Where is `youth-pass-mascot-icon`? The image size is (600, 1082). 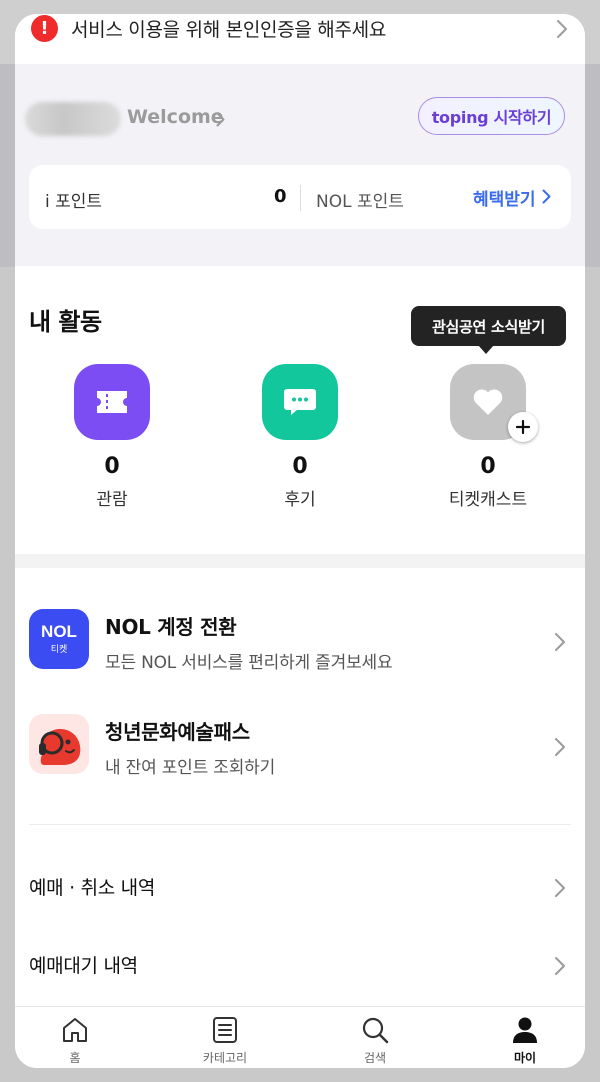 youth-pass-mascot-icon is located at coordinates (59, 744).